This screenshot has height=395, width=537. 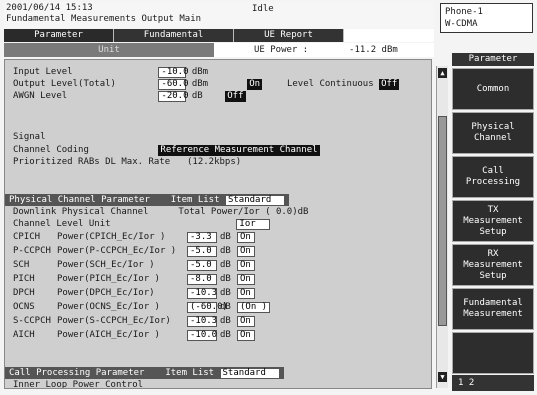 I want to click on channel-name: S-CCPCH, so click(x=32, y=321).